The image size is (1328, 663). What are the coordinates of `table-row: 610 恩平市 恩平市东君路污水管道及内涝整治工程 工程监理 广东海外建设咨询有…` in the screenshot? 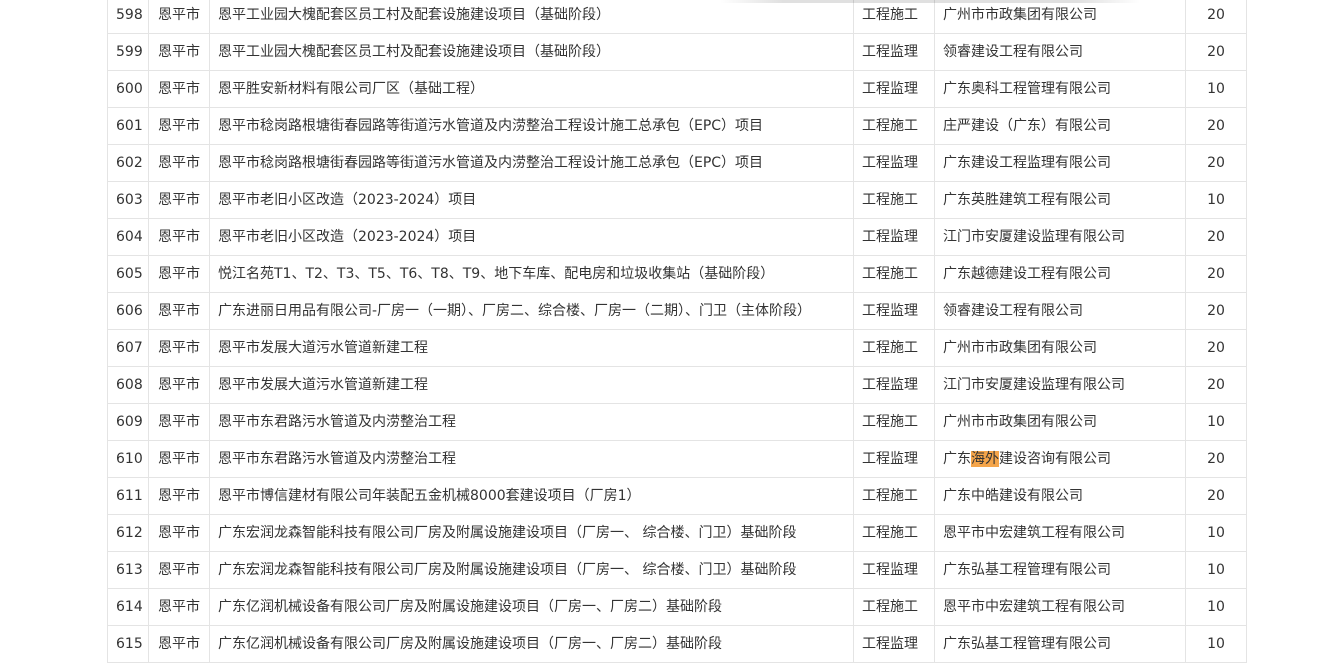 It's located at (677, 459).